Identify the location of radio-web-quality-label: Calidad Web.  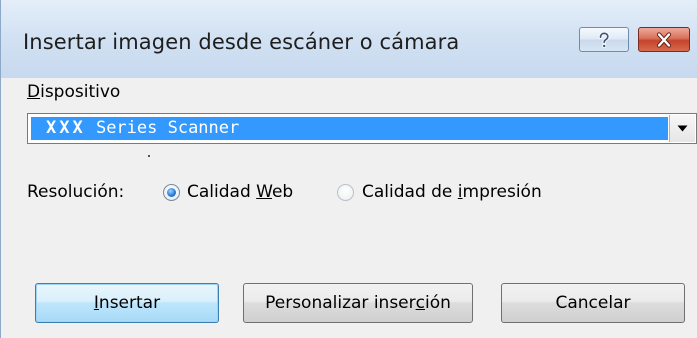
(240, 192).